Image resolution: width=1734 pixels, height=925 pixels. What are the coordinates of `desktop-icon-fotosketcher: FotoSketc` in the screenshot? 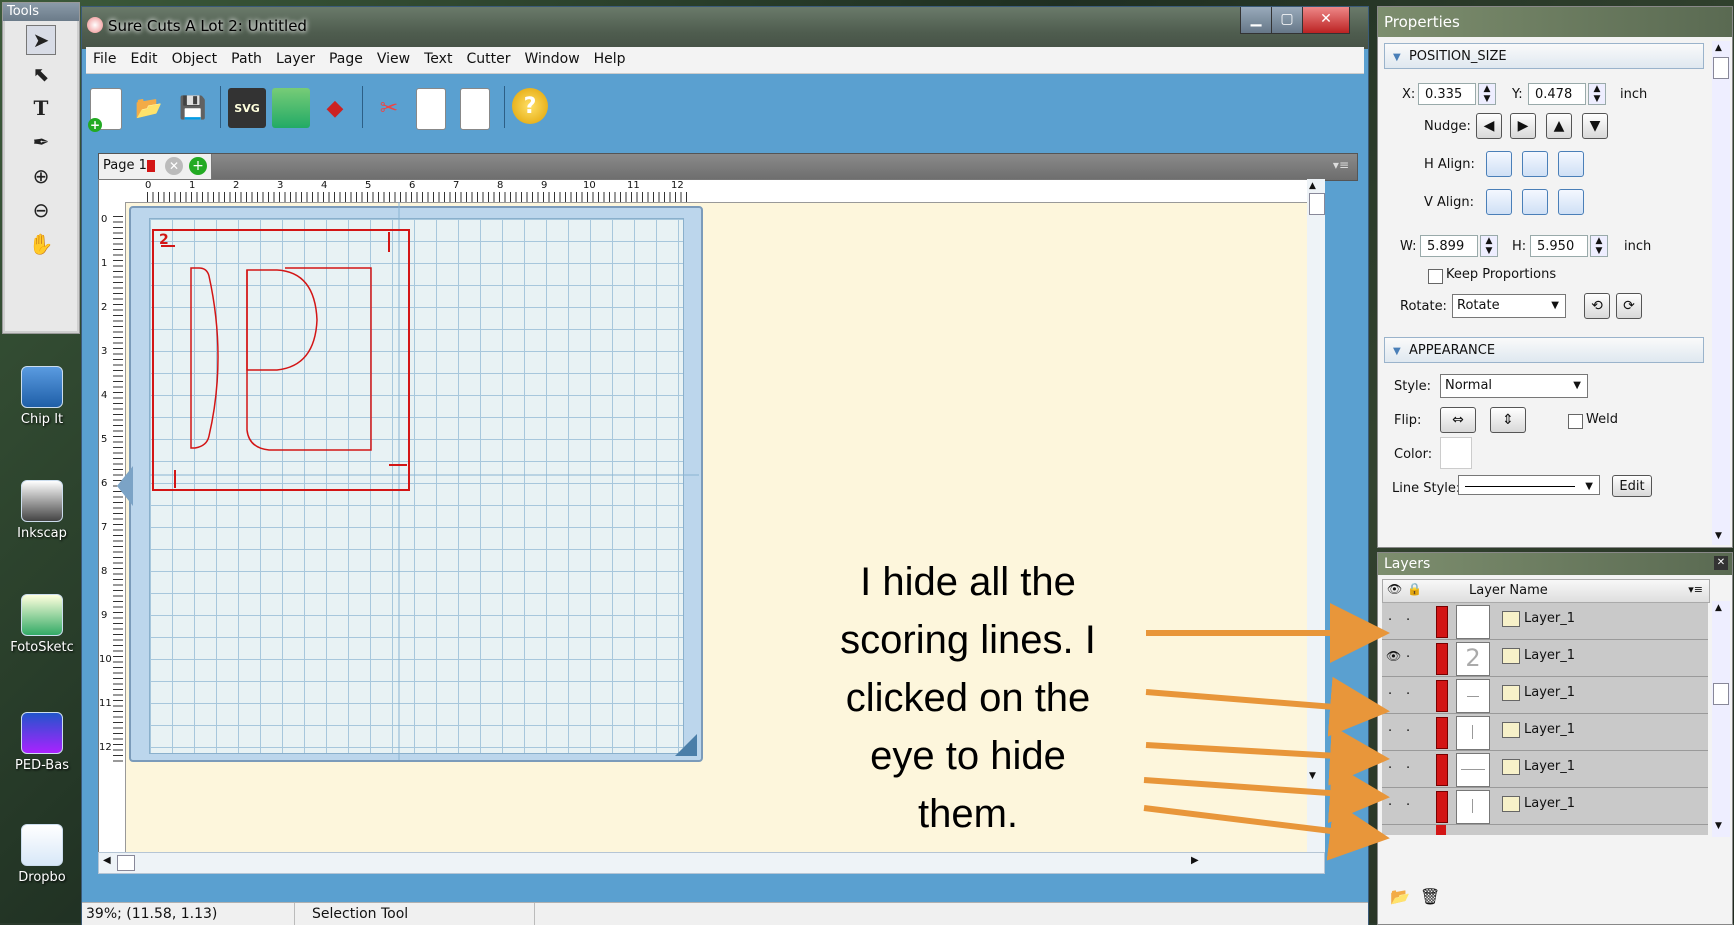 It's located at (42, 624).